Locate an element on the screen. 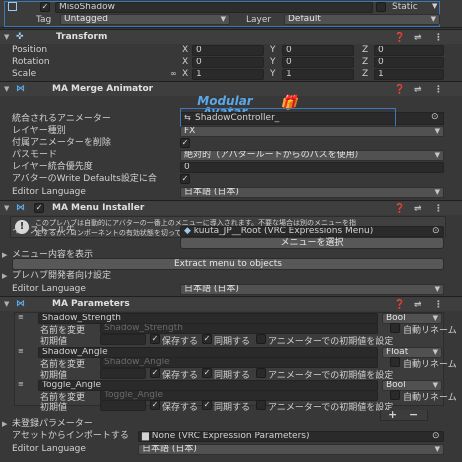  layer-type-dropdown: FX ▼ is located at coordinates (312, 131).